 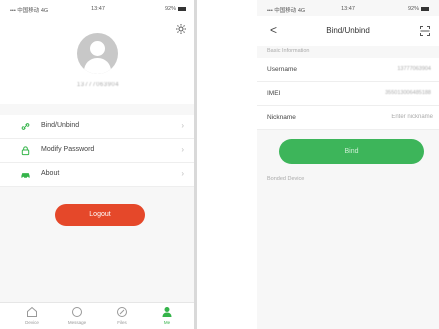 What do you see at coordinates (167, 312) in the screenshot?
I see `person-icon` at bounding box center [167, 312].